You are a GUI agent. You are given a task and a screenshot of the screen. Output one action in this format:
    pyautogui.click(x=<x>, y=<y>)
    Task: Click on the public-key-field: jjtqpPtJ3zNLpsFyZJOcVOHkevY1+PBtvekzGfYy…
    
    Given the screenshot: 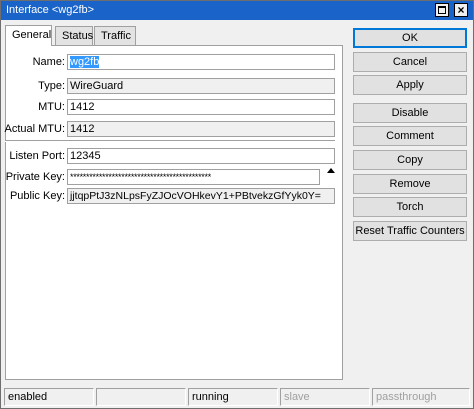 What is the action you would take?
    pyautogui.click(x=201, y=196)
    